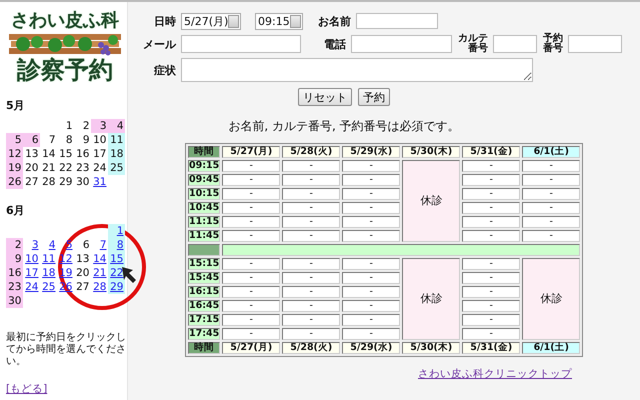 Image resolution: width=640 pixels, height=400 pixels. Describe the element at coordinates (65, 21) in the screenshot. I see `logo-title: さわい皮ふ科` at that location.